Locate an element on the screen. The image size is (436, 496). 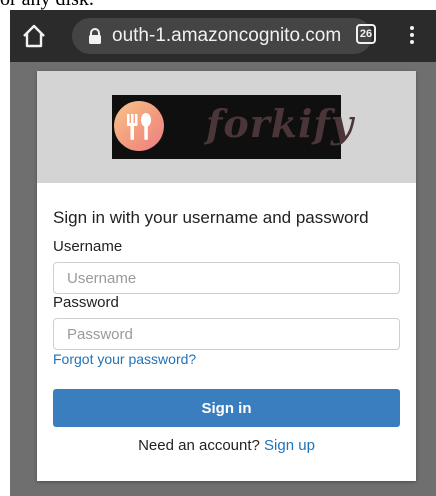
username-input is located at coordinates (226, 278).